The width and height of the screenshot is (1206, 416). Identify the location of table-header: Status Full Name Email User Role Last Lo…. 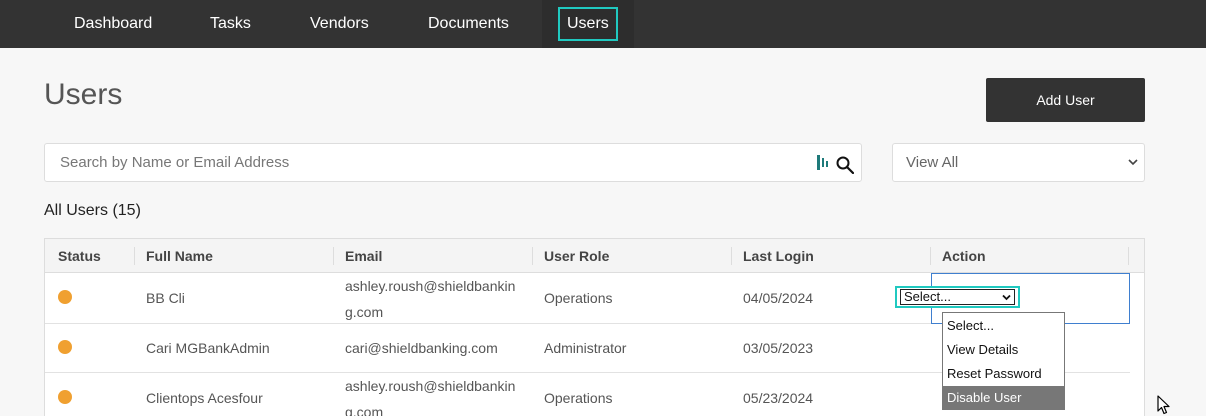
(594, 256).